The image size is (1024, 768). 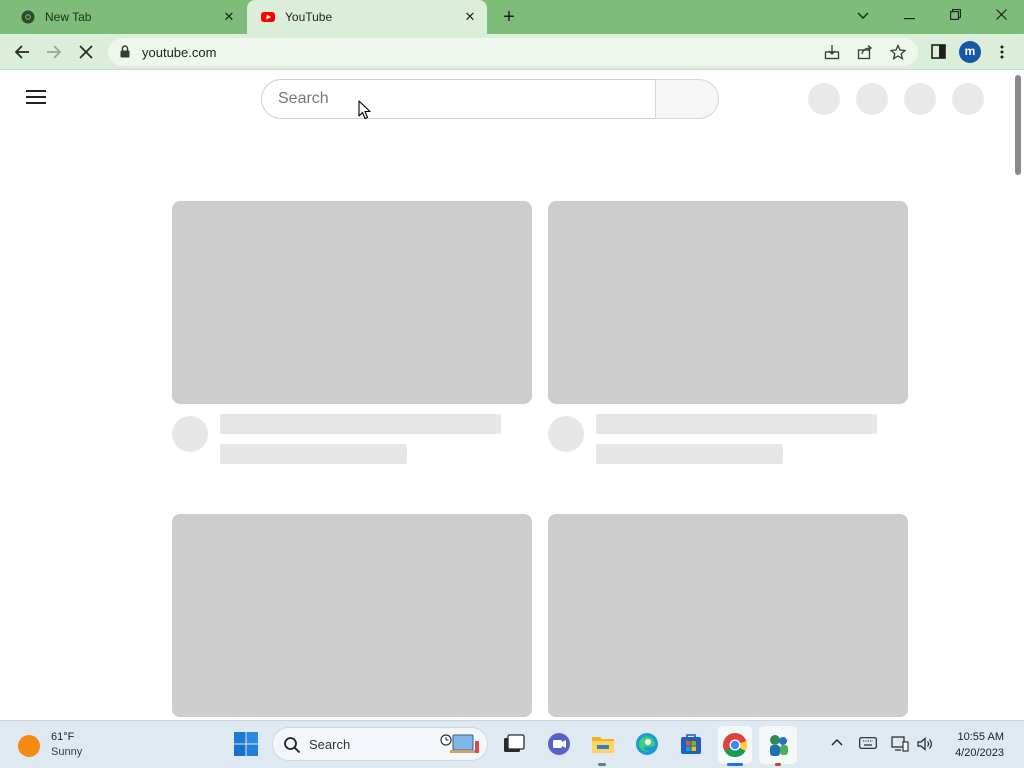 What do you see at coordinates (127, 17) in the screenshot?
I see `tab-new-tab: New Tab ✕` at bounding box center [127, 17].